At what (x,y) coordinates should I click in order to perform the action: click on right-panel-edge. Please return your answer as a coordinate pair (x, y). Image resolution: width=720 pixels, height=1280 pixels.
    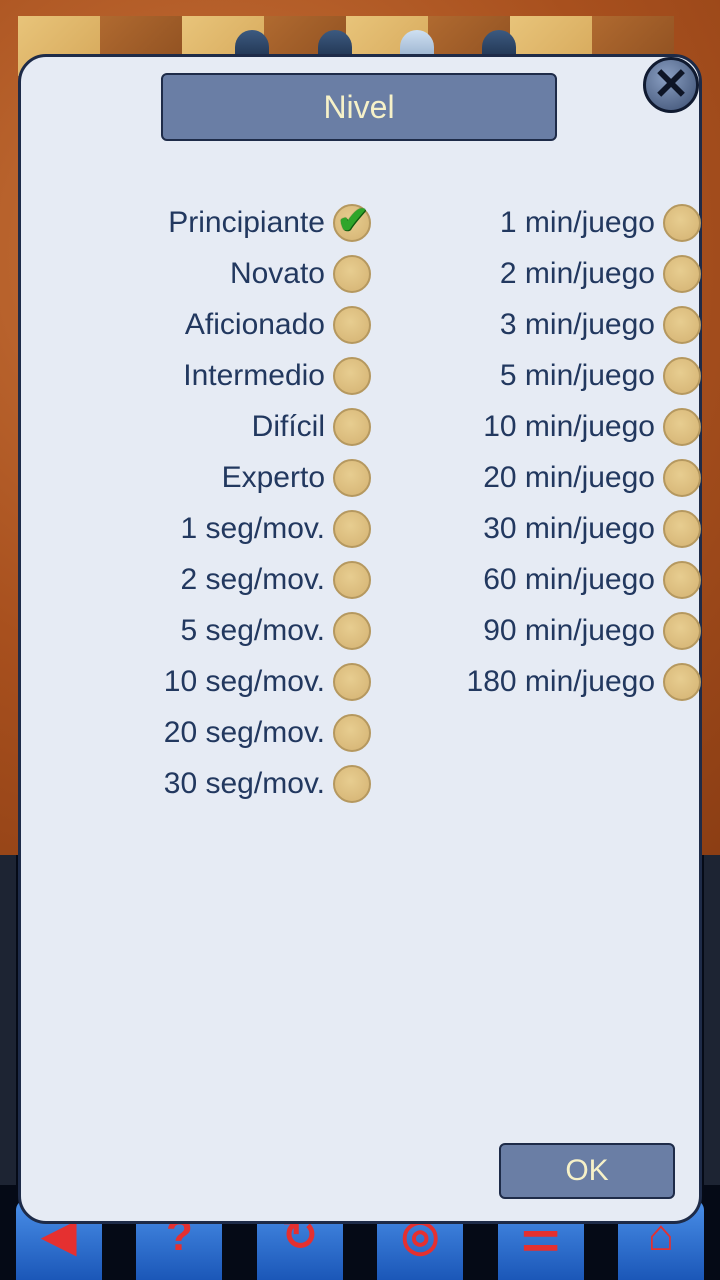
    Looking at the image, I should click on (712, 1020).